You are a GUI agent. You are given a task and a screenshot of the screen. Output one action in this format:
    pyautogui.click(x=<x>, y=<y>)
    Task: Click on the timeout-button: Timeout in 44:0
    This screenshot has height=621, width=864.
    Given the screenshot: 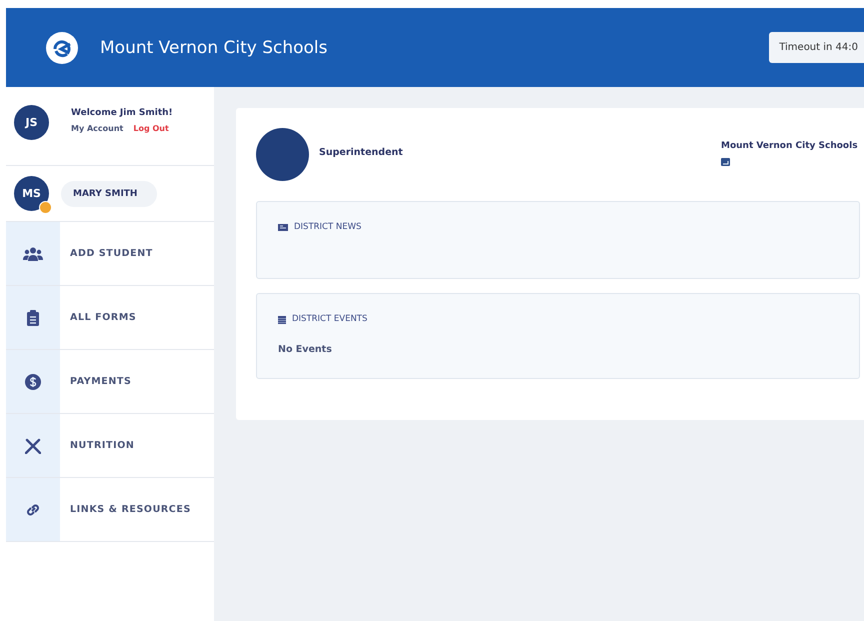 What is the action you would take?
    pyautogui.click(x=816, y=47)
    